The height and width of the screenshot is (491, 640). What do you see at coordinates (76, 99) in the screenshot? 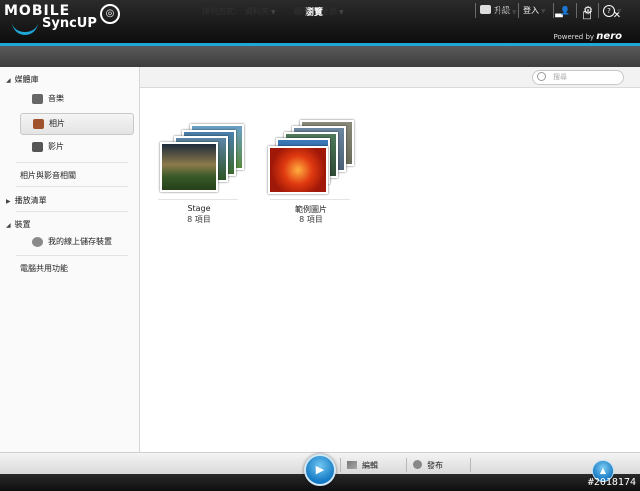
I see `sidebar-item-music: 音樂` at bounding box center [76, 99].